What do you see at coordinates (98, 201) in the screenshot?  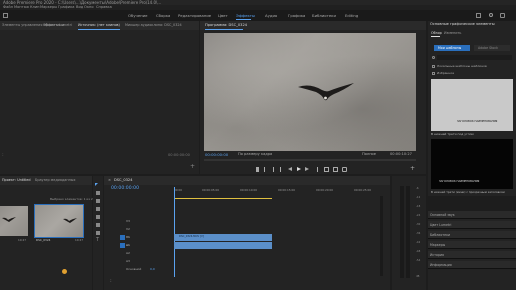 I see `ripple-edit-tool-icon` at bounding box center [98, 201].